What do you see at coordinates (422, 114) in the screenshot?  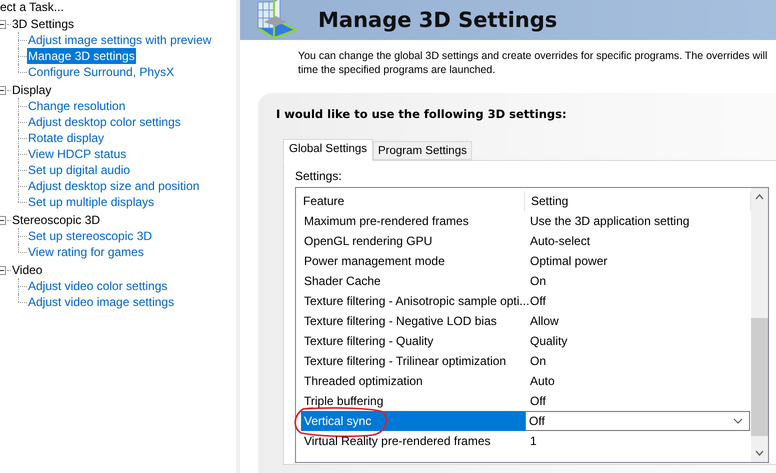 I see `section-heading: I would like to use the following 3D settings:` at bounding box center [422, 114].